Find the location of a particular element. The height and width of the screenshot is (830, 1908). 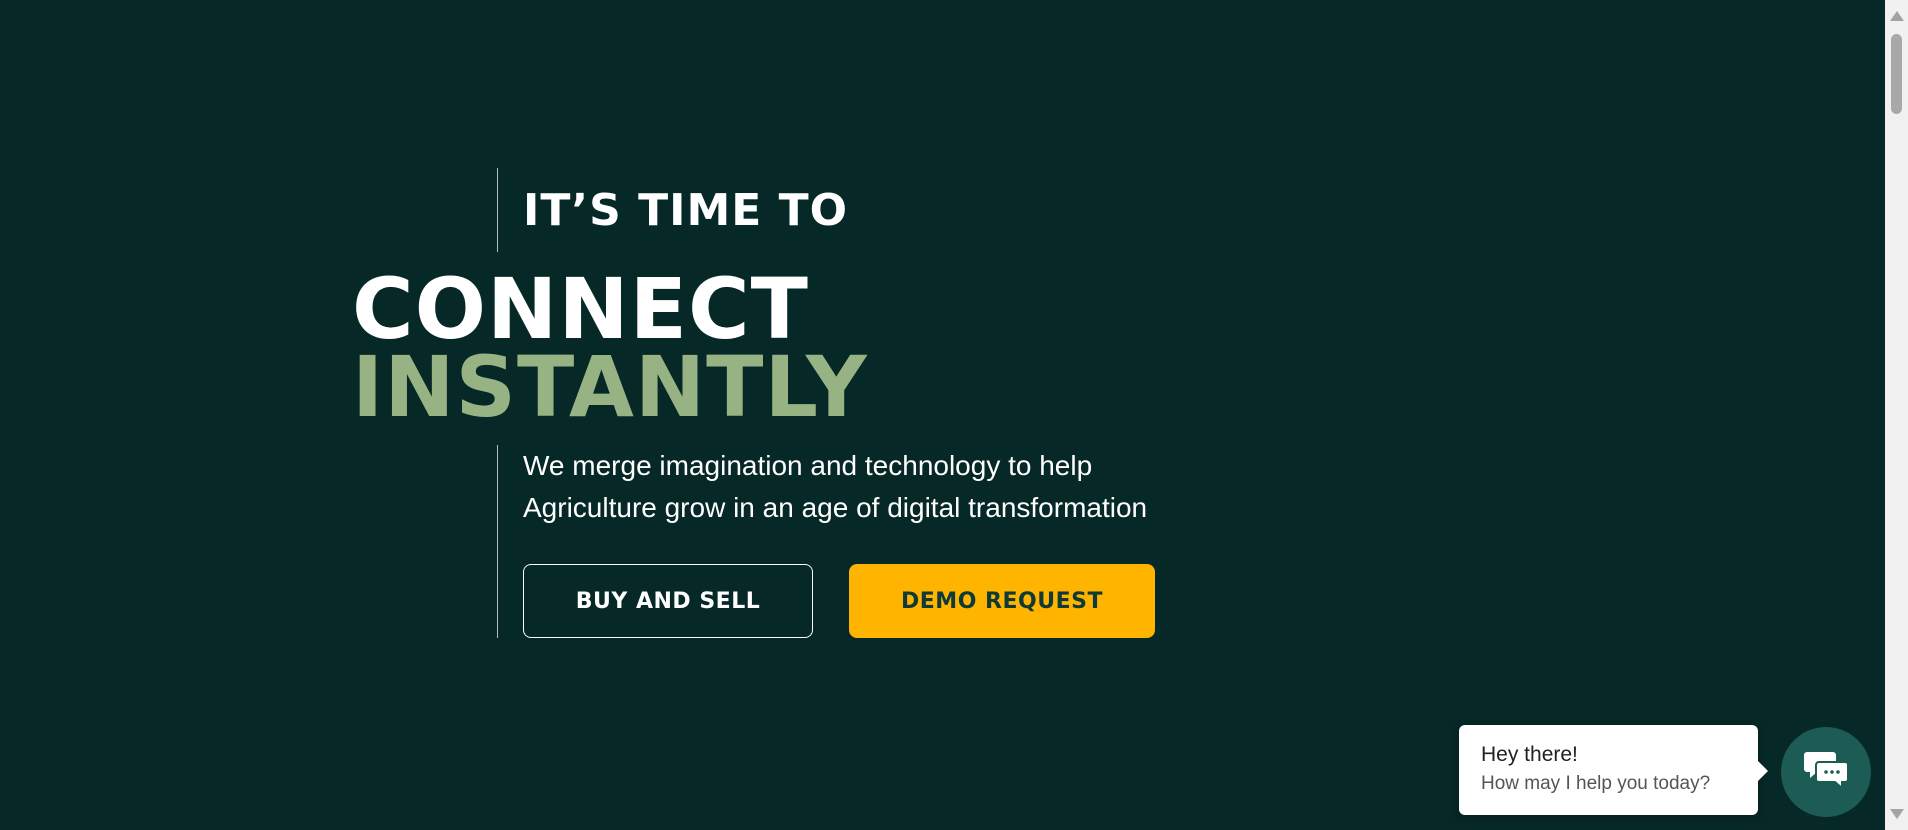

chat-greeting-bubble: Hey there! How may I help you today? is located at coordinates (1613, 770).